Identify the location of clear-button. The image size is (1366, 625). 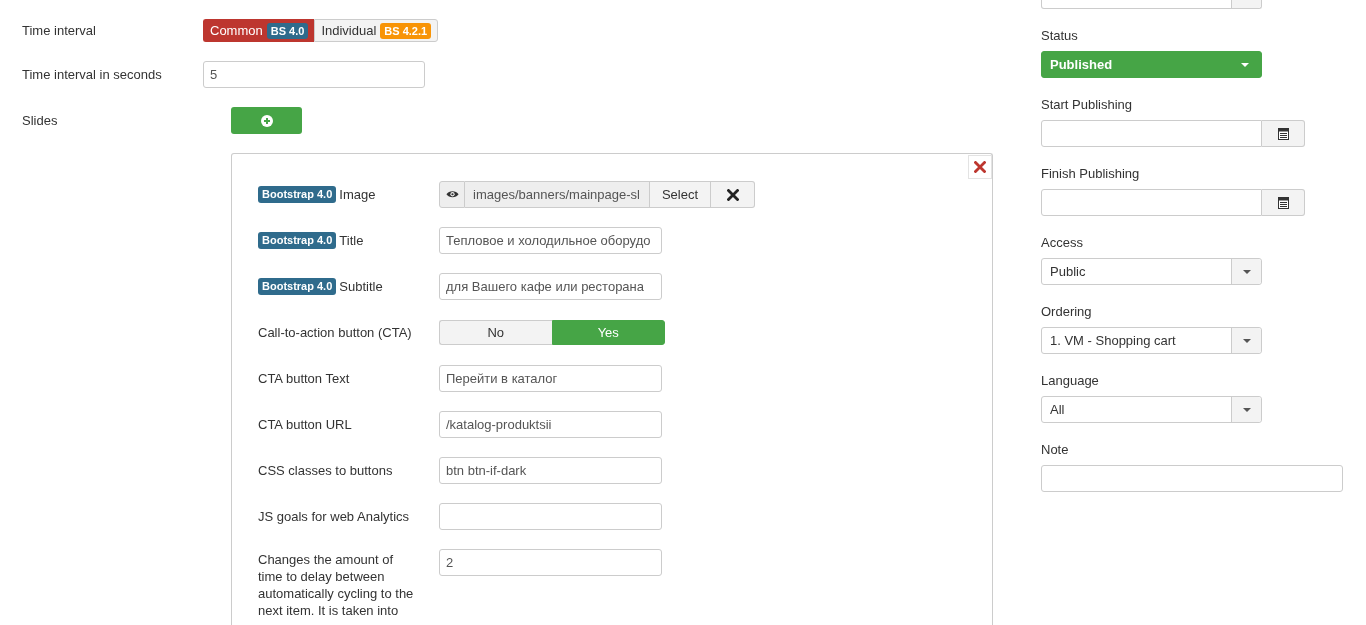
(733, 194).